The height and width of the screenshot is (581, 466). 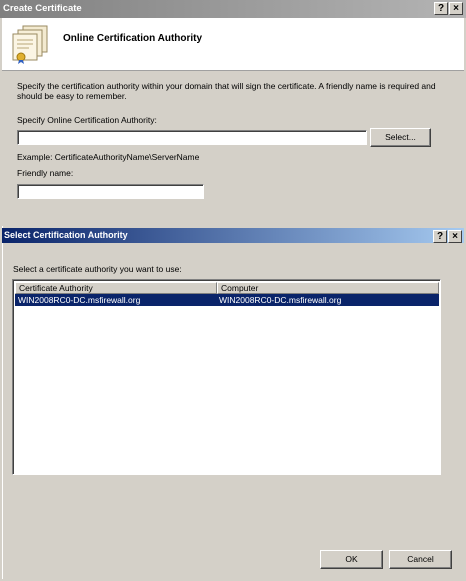 I want to click on column-header-authority: Certificate Authority, so click(x=116, y=288).